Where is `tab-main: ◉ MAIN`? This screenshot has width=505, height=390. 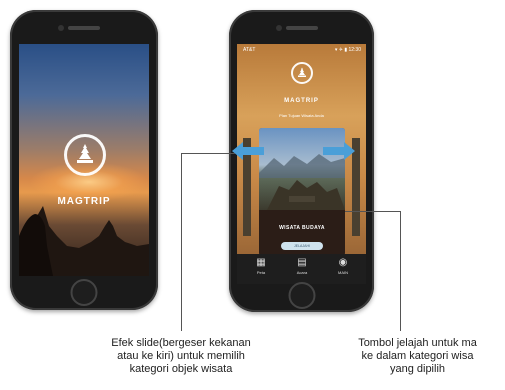
tab-main: ◉ MAIN is located at coordinates (343, 266).